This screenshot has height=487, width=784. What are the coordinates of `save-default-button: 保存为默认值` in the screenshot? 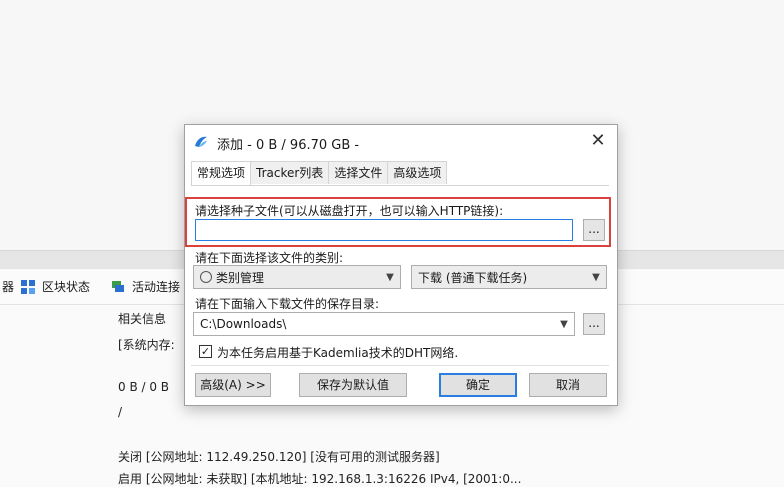 It's located at (353, 385).